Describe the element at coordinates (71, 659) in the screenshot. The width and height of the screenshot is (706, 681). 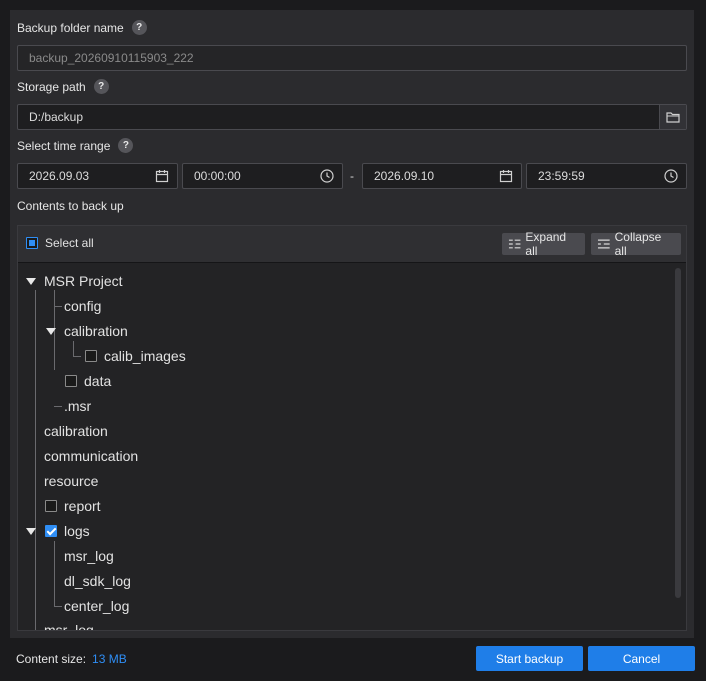
I see `content-size: Content size: 13 MB` at that location.